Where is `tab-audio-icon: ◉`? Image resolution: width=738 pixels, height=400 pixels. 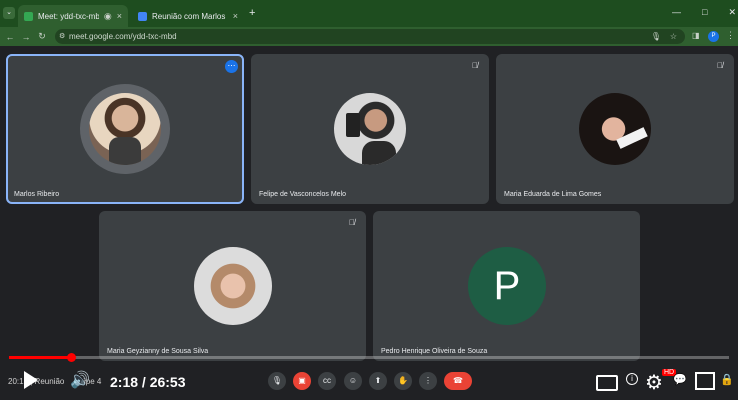 tab-audio-icon: ◉ is located at coordinates (108, 16).